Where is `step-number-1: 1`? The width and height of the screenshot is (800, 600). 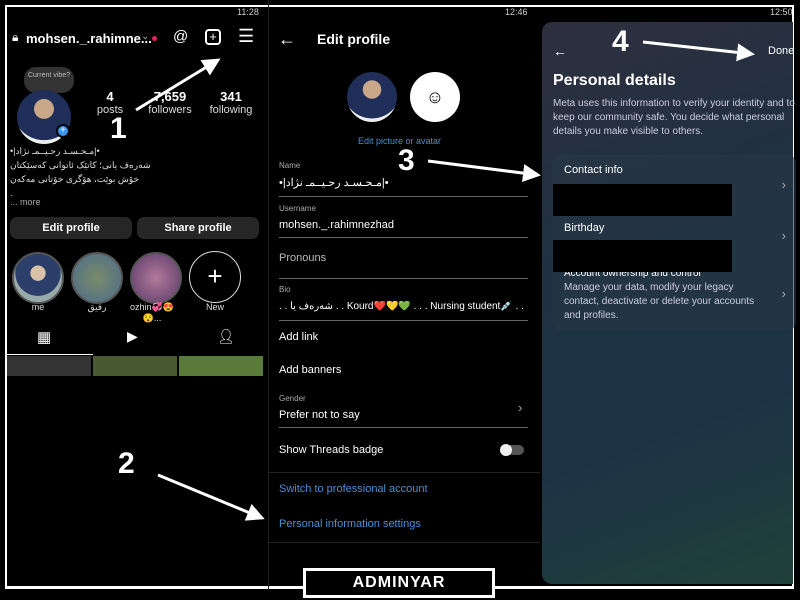
step-number-1: 1 is located at coordinates (118, 128).